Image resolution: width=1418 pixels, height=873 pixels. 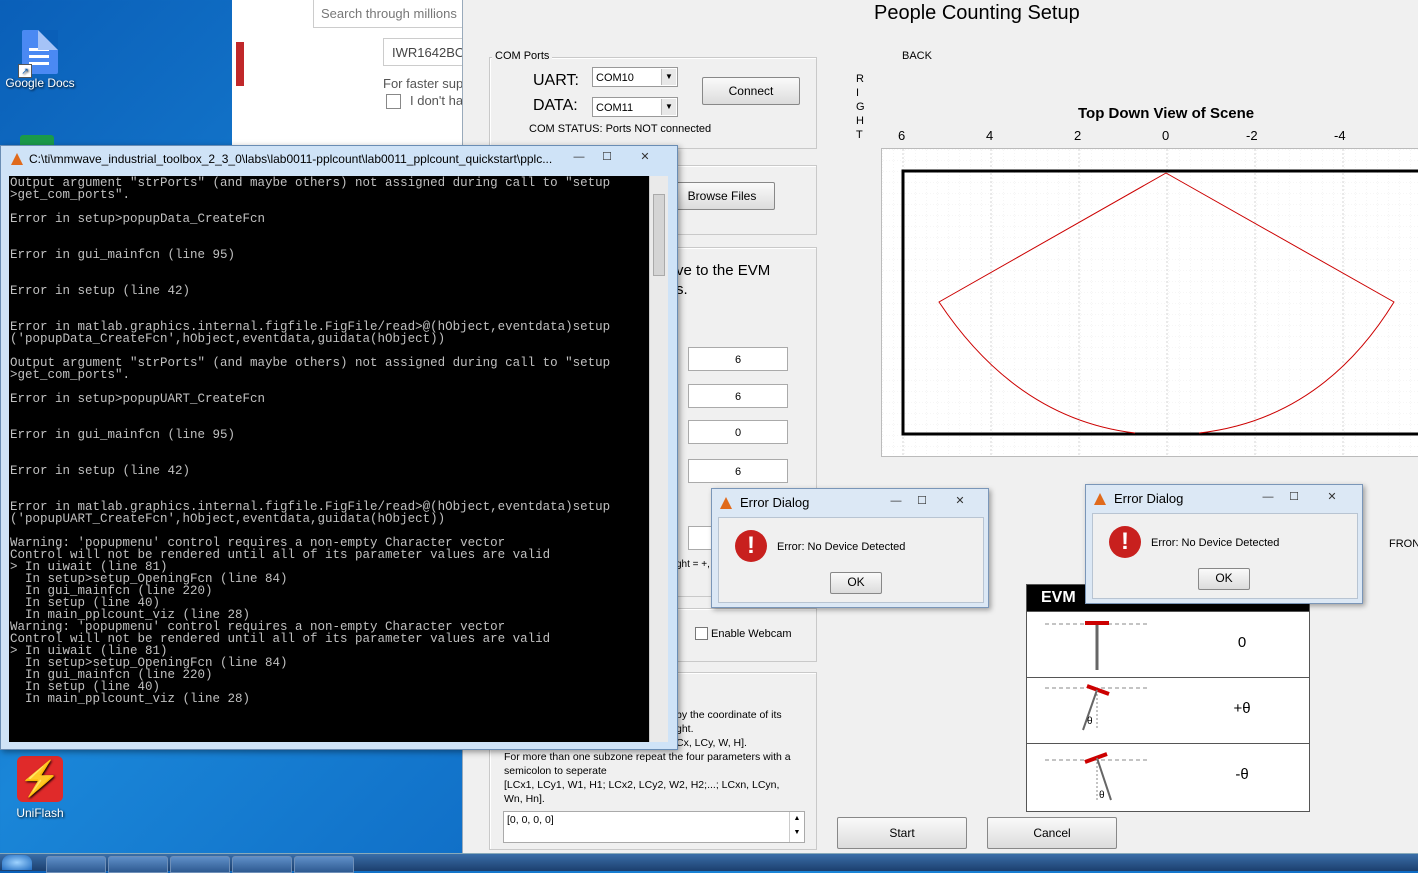 What do you see at coordinates (25, 71) in the screenshot?
I see `shortcut-arrow-icon: ↗` at bounding box center [25, 71].